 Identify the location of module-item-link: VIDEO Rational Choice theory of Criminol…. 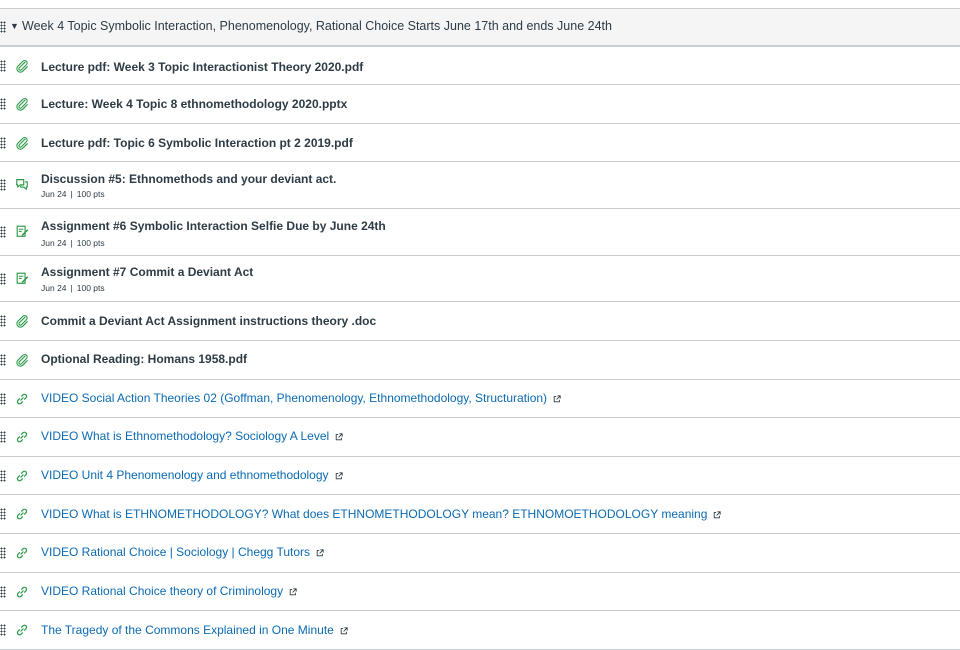
(480, 592).